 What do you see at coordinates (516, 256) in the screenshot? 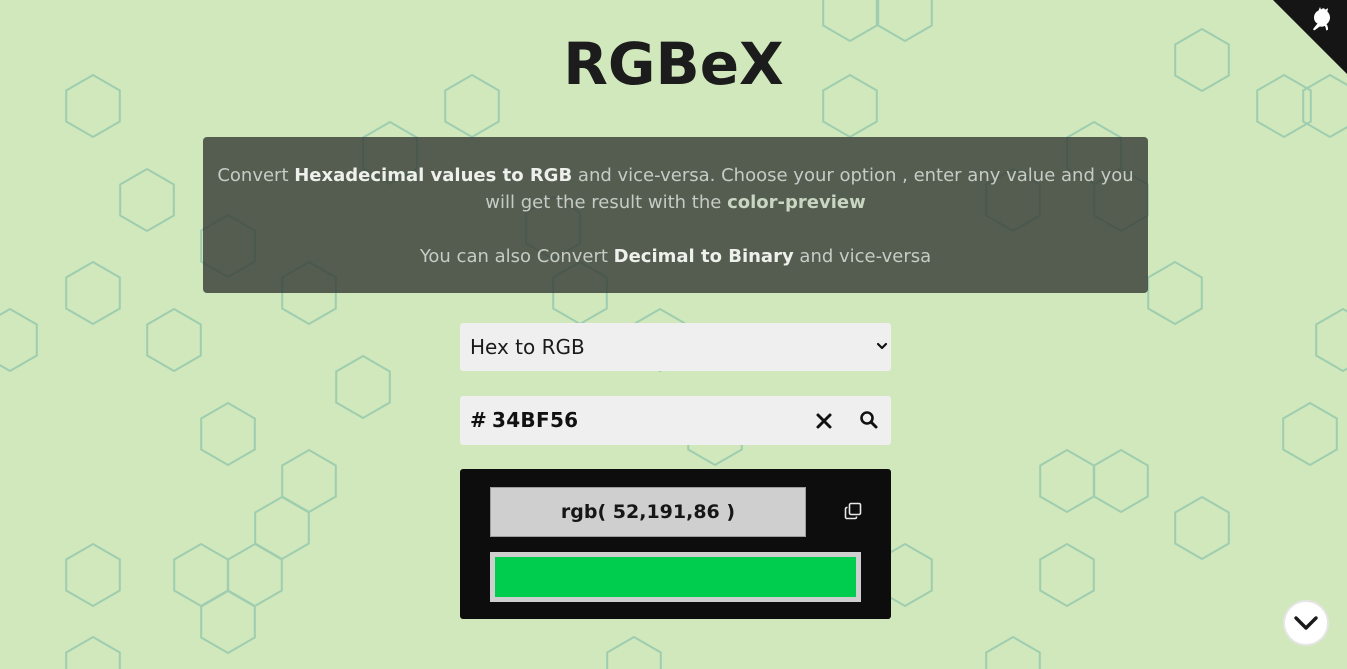
I see `info-text: You can also Convert` at bounding box center [516, 256].